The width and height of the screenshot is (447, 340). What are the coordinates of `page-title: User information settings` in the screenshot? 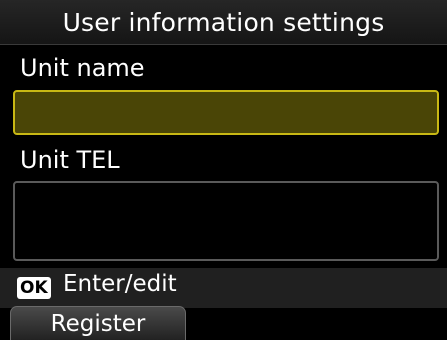 It's located at (223, 22).